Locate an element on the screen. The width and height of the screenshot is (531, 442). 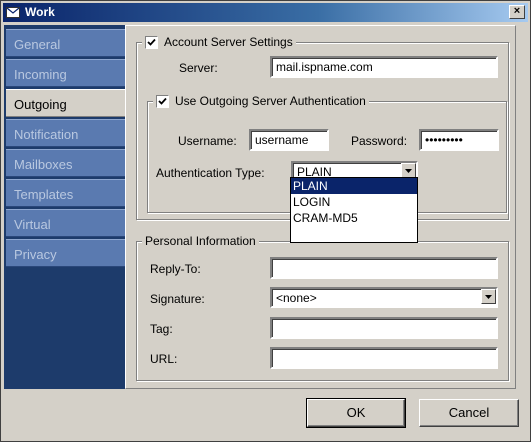
title-bar: Work × is located at coordinates (265, 12).